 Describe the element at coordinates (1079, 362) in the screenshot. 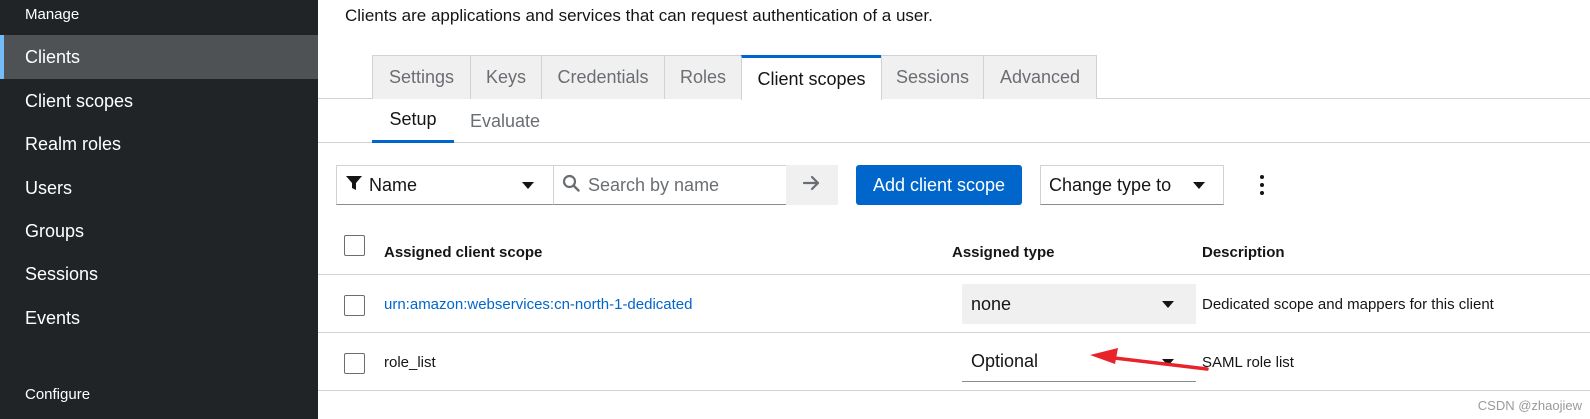

I see `assigned-type-select: Optional` at that location.